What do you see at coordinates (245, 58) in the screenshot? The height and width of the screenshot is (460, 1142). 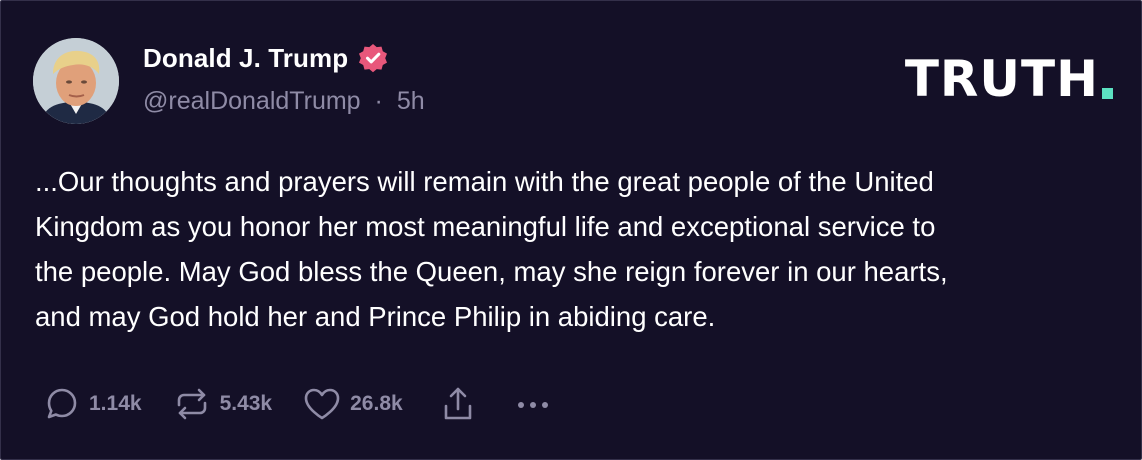 I see `display-name: Donald J. Trump` at bounding box center [245, 58].